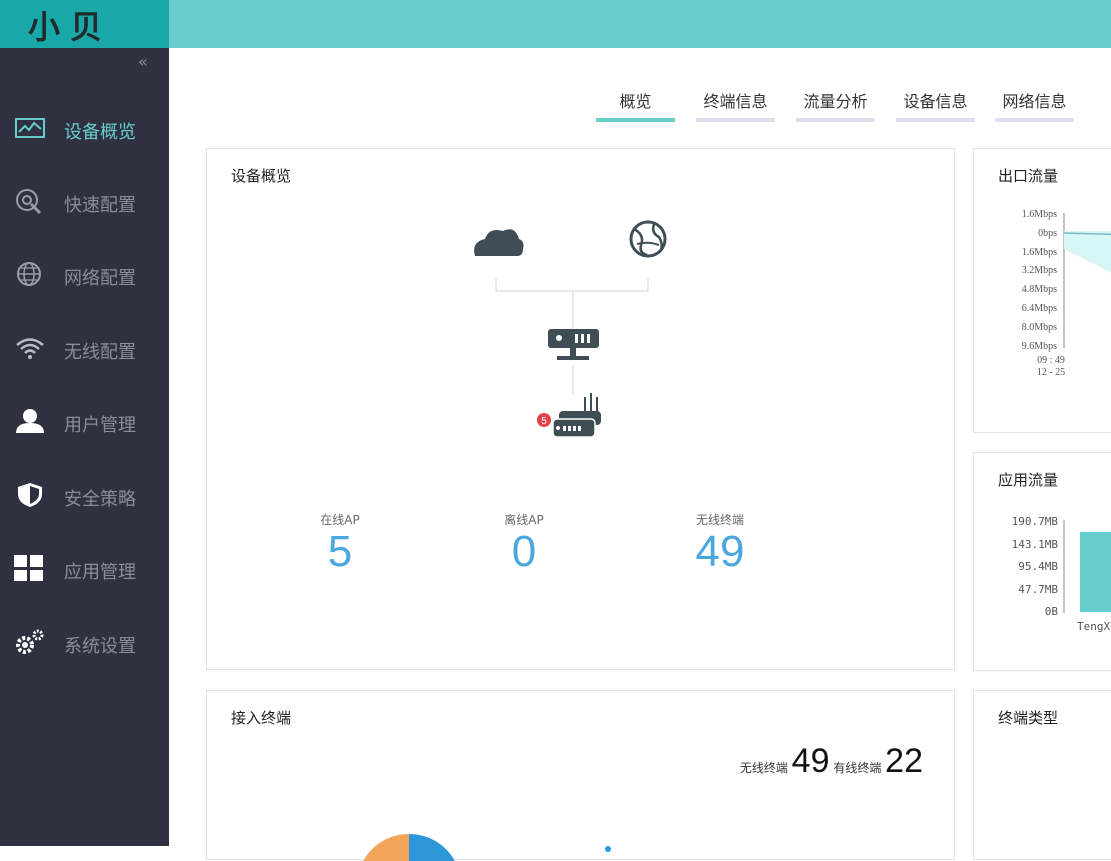 This screenshot has height=861, width=1111. What do you see at coordinates (30, 421) in the screenshot?
I see `user-icon` at bounding box center [30, 421].